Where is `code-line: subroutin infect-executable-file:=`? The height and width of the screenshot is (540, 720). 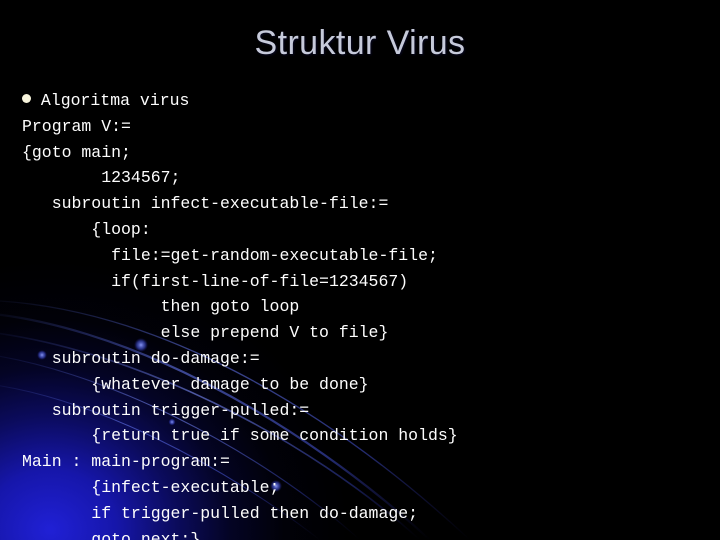 code-line: subroutin infect-executable-file:= is located at coordinates (362, 204).